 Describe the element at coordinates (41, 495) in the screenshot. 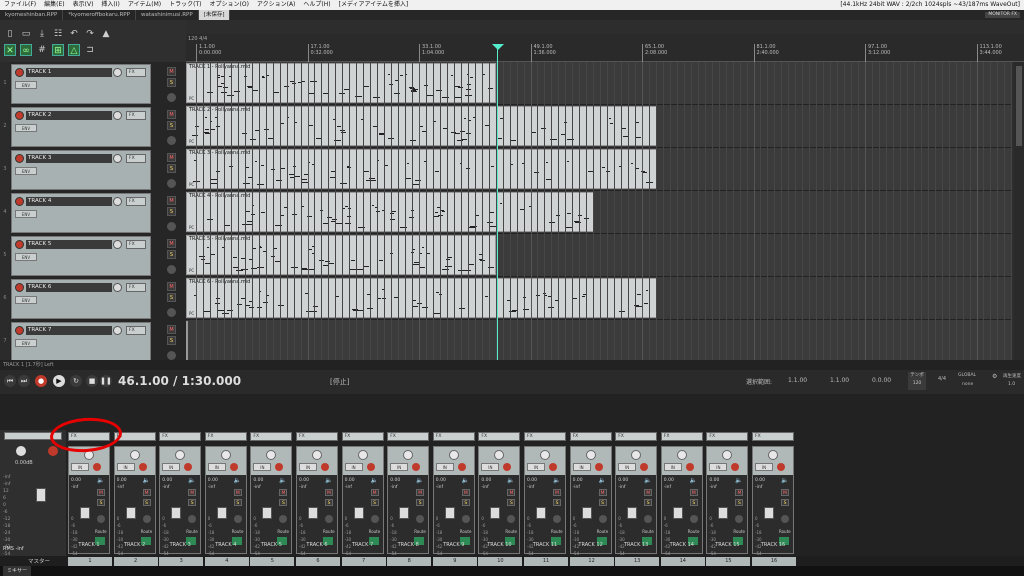

I see `master-fader` at that location.